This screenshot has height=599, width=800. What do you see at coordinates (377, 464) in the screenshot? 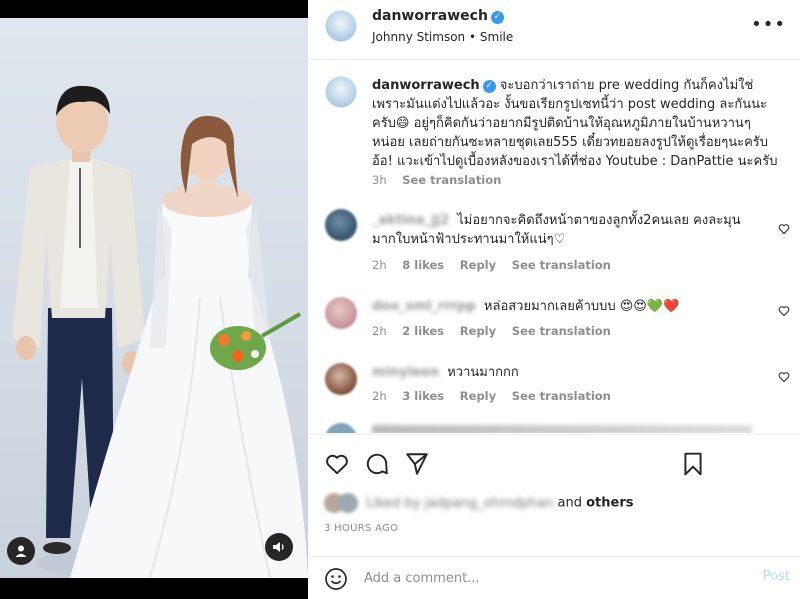
I see `comment-bubble-icon` at bounding box center [377, 464].